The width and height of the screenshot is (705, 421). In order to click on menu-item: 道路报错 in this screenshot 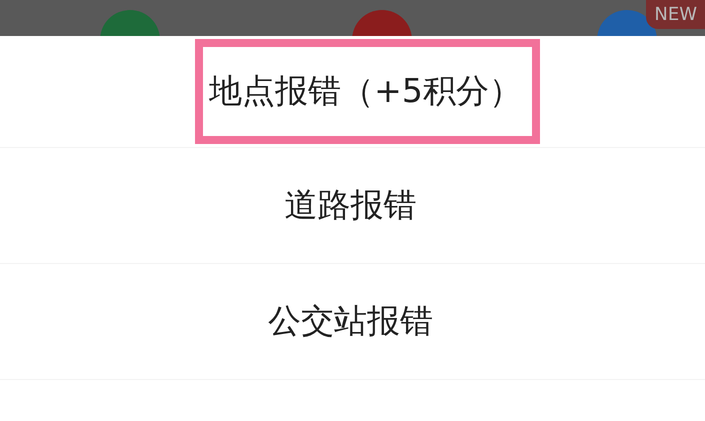, I will do `click(352, 205)`.